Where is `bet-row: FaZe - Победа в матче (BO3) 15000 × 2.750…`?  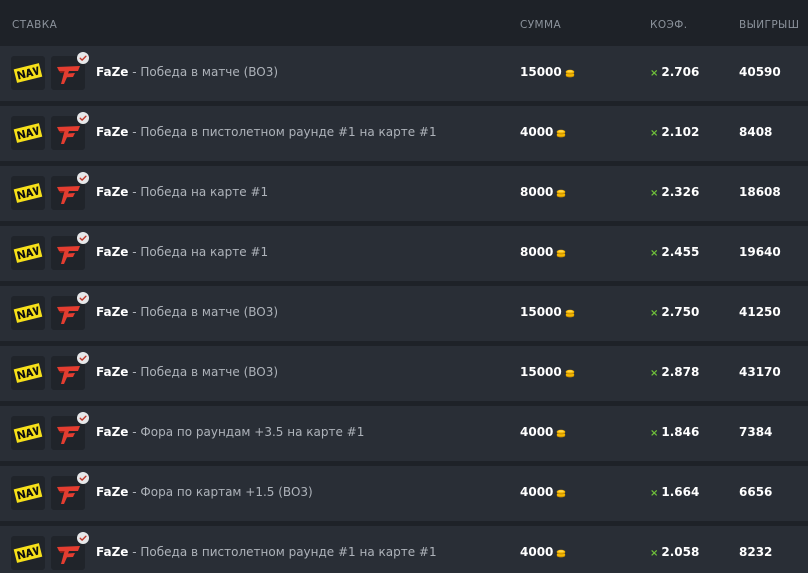 bet-row: FaZe - Победа в матче (BO3) 15000 × 2.750… is located at coordinates (404, 313).